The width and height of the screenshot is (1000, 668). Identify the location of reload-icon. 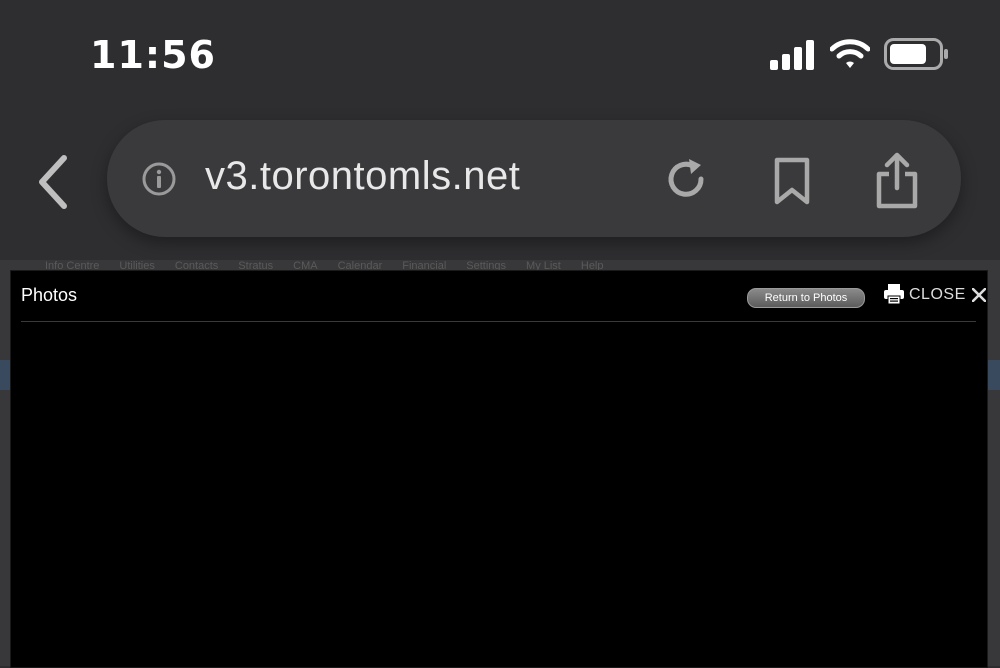
(686, 179).